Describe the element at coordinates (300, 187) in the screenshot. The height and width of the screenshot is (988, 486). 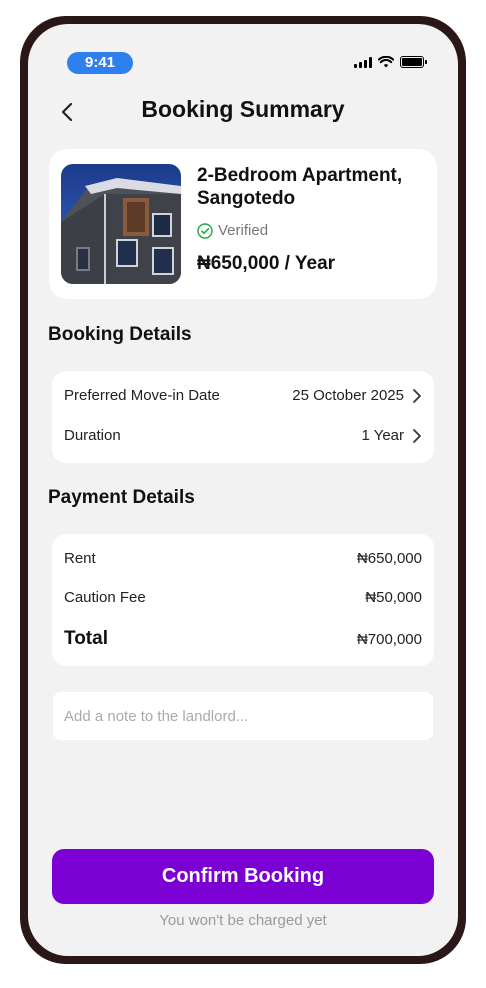
I see `listing-title: 2-Bedroom Apartment, Sangotedo` at that location.